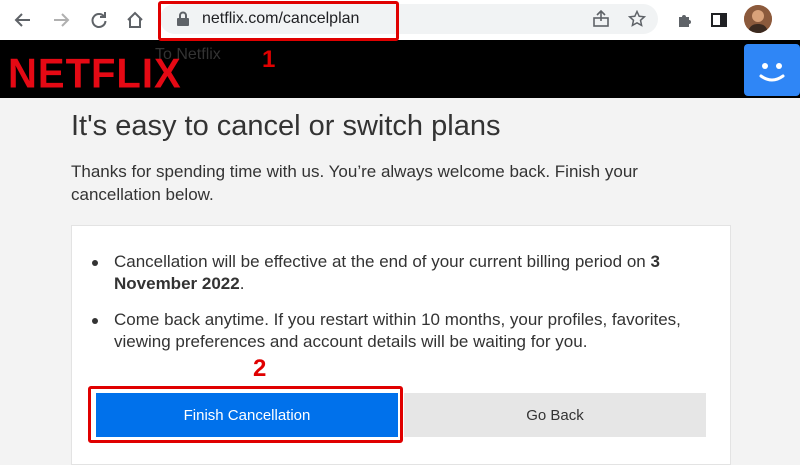 Image resolution: width=800 pixels, height=465 pixels. What do you see at coordinates (637, 19) in the screenshot?
I see `star-icon` at bounding box center [637, 19].